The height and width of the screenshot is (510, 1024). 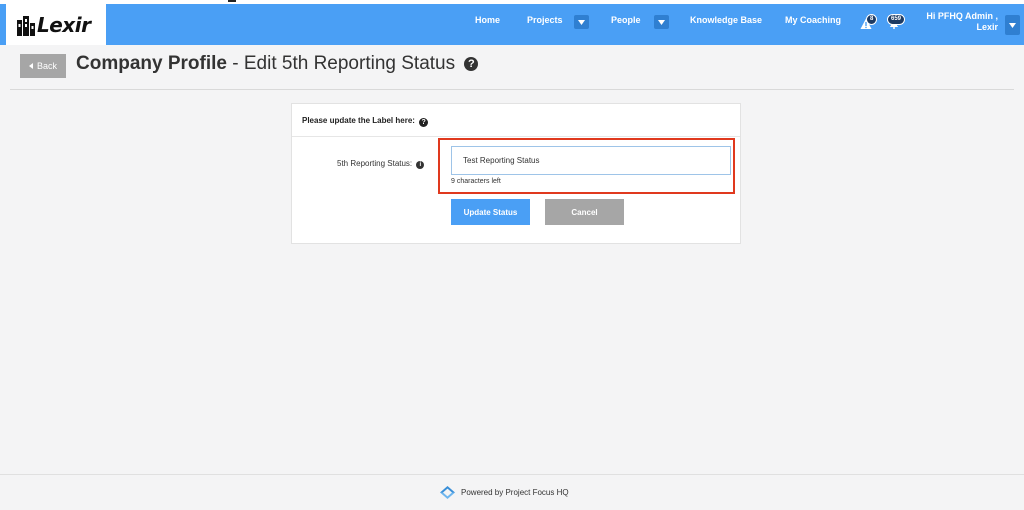 I want to click on nav-projects: Projects, so click(x=545, y=20).